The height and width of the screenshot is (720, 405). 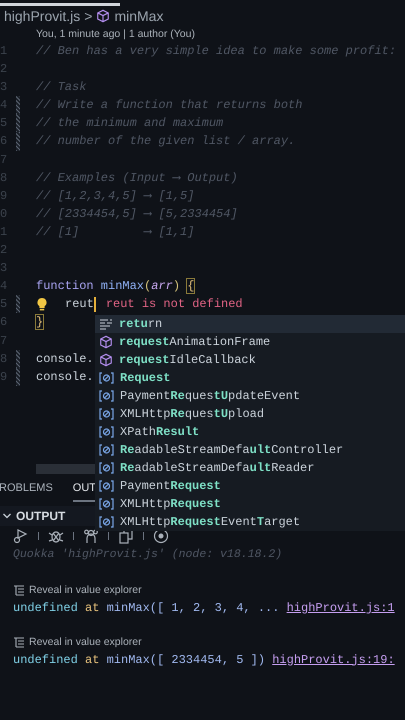 What do you see at coordinates (250, 324) in the screenshot?
I see `suggestion-item: return` at bounding box center [250, 324].